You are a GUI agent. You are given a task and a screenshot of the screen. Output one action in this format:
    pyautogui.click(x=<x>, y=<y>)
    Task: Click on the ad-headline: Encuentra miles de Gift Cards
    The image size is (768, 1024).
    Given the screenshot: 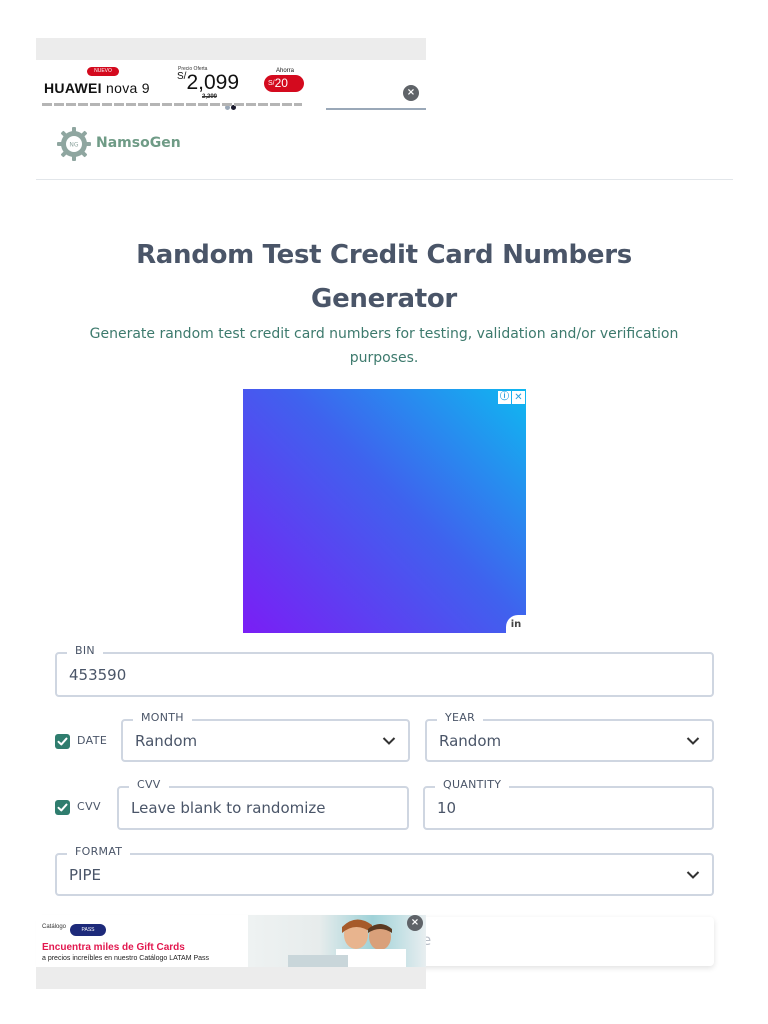 What is the action you would take?
    pyautogui.click(x=113, y=947)
    